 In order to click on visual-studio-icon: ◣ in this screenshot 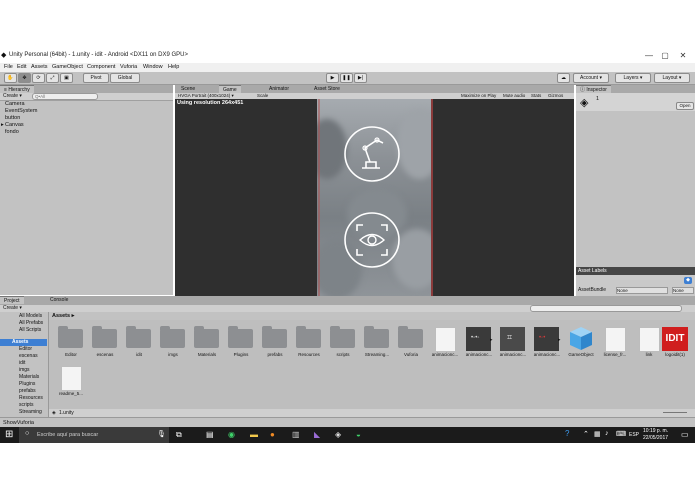, I will do `click(317, 434)`.